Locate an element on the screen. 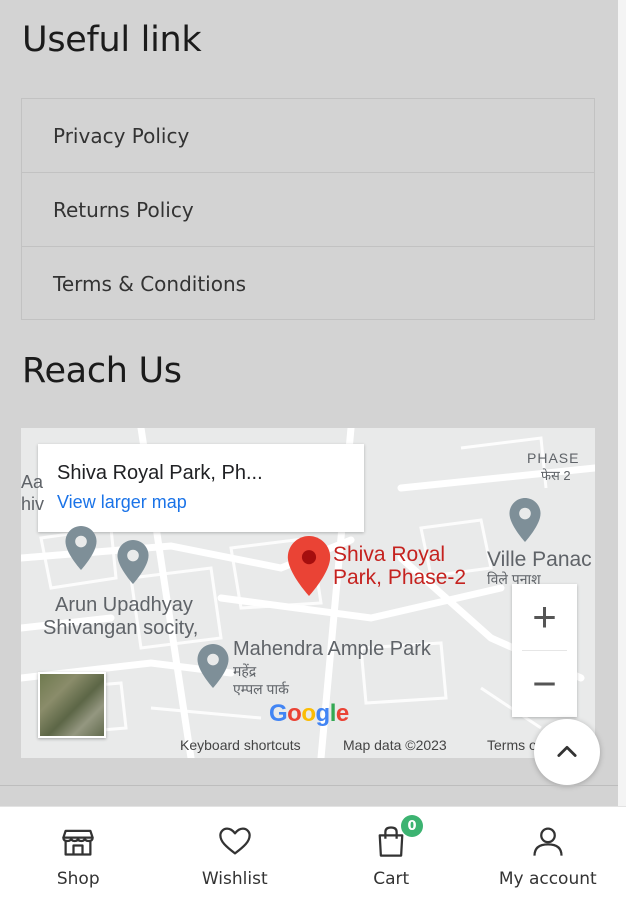 This screenshot has width=626, height=900. map-label-edge-1: Aa is located at coordinates (32, 482).